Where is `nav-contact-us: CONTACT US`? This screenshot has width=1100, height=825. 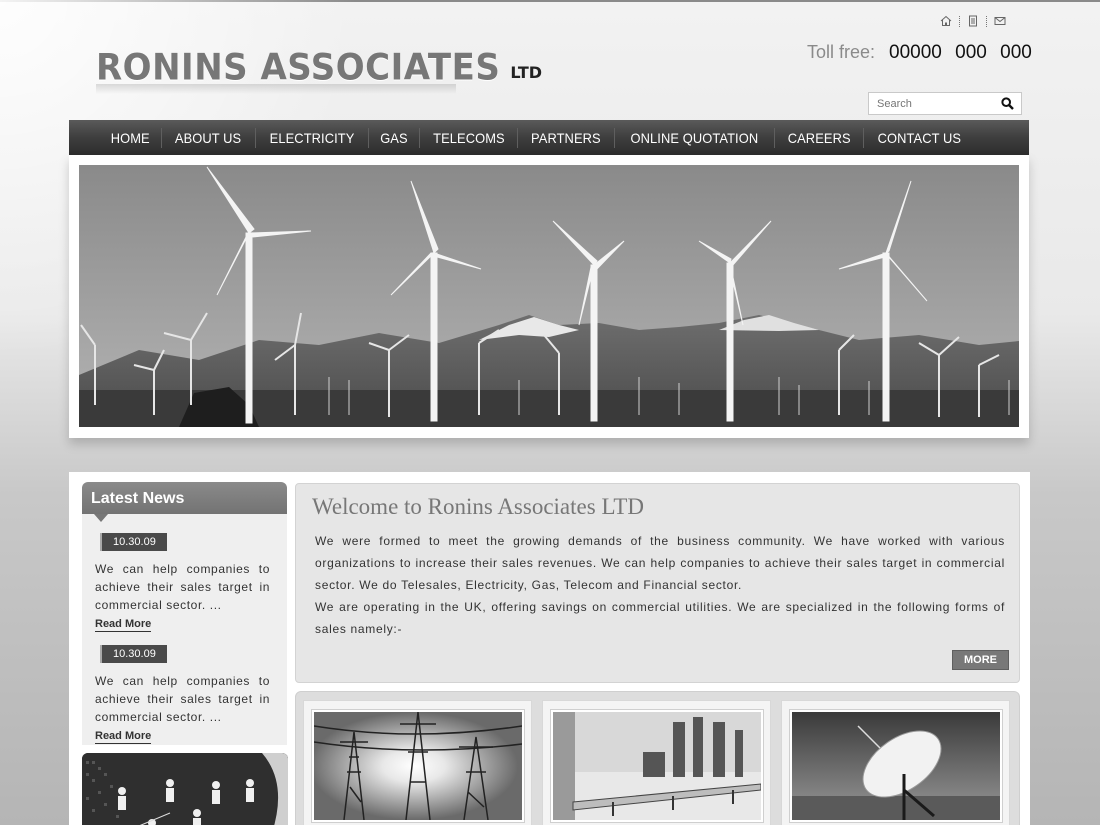 nav-contact-us: CONTACT US is located at coordinates (920, 138).